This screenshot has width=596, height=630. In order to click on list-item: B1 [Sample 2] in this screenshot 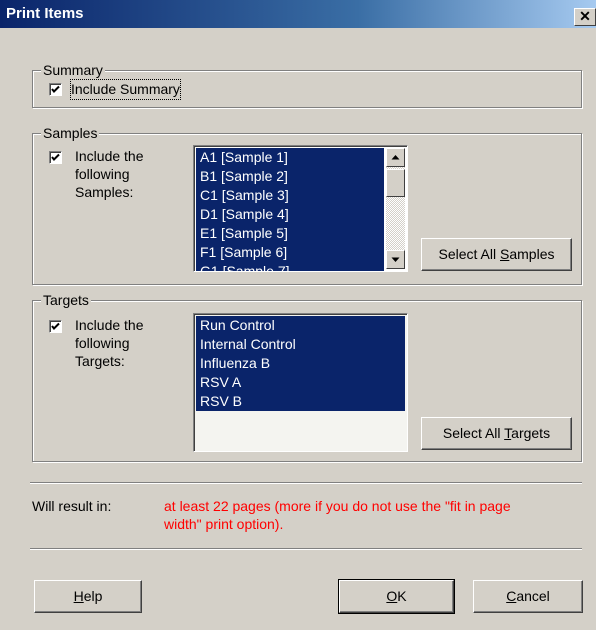, I will do `click(290, 176)`.